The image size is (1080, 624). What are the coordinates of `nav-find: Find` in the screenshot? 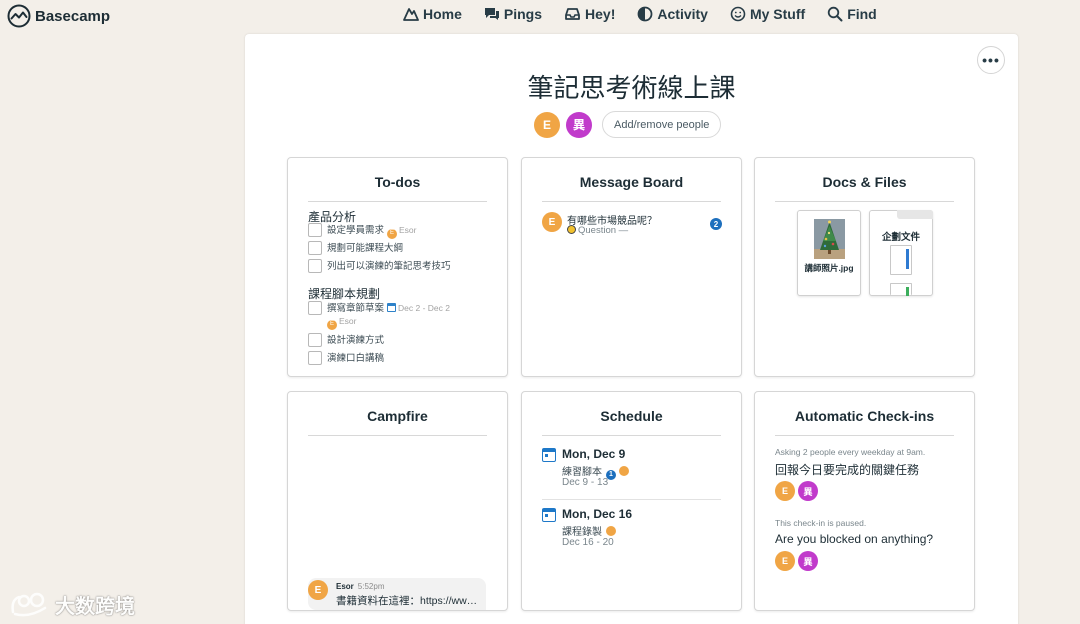 It's located at (852, 14).